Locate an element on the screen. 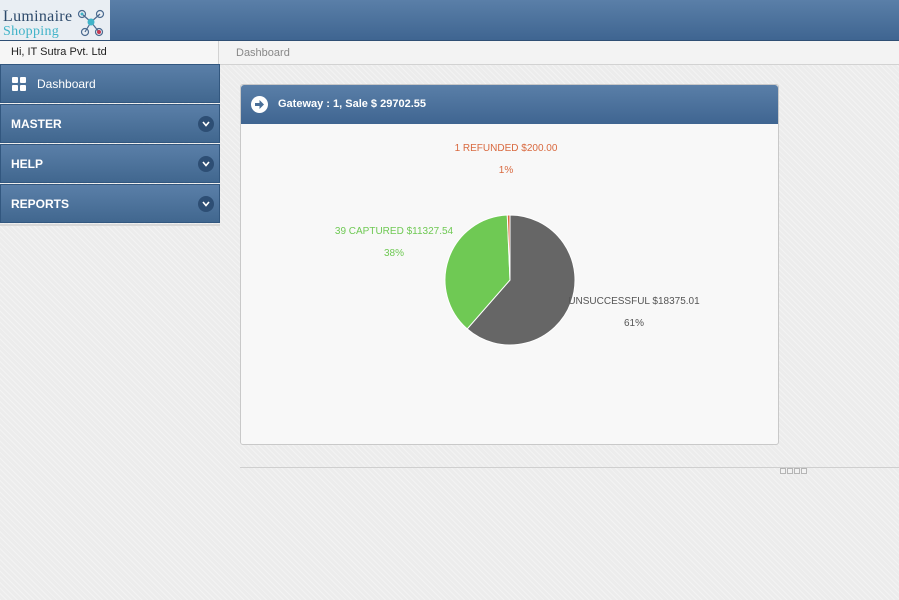 The width and height of the screenshot is (899, 600). sidebar-item-label: REPORTS is located at coordinates (40, 204).